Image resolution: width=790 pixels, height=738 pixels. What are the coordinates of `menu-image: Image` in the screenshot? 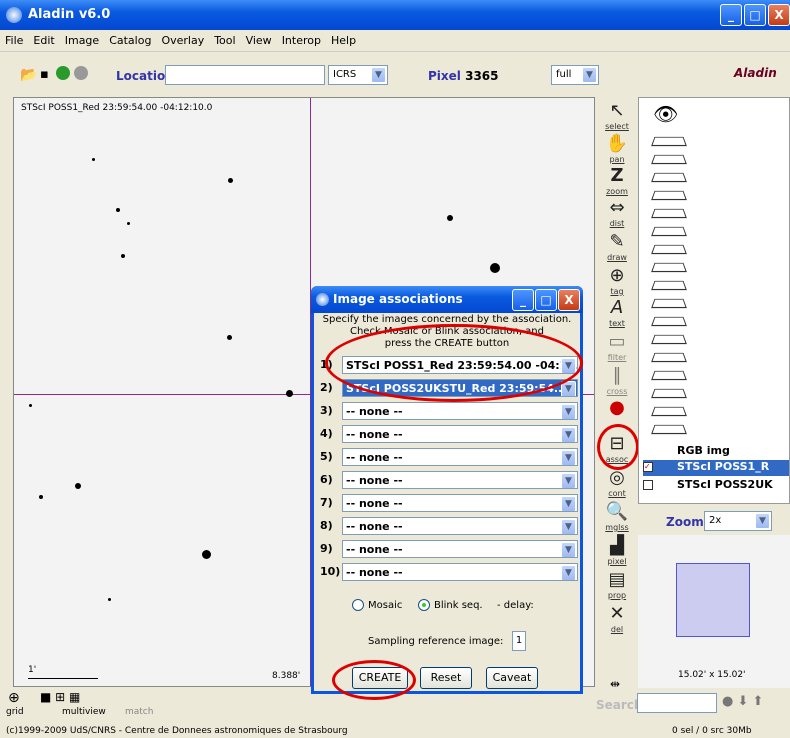 It's located at (82, 38).